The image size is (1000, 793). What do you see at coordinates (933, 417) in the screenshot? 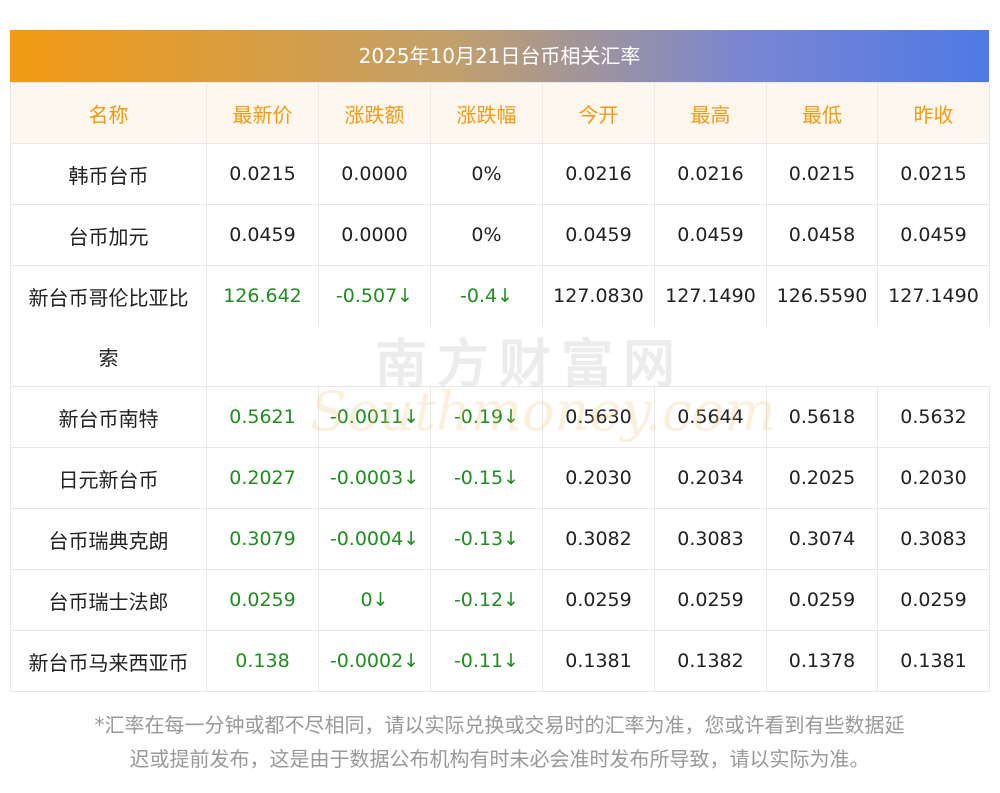
I see `row-prev: 0.5632` at bounding box center [933, 417].